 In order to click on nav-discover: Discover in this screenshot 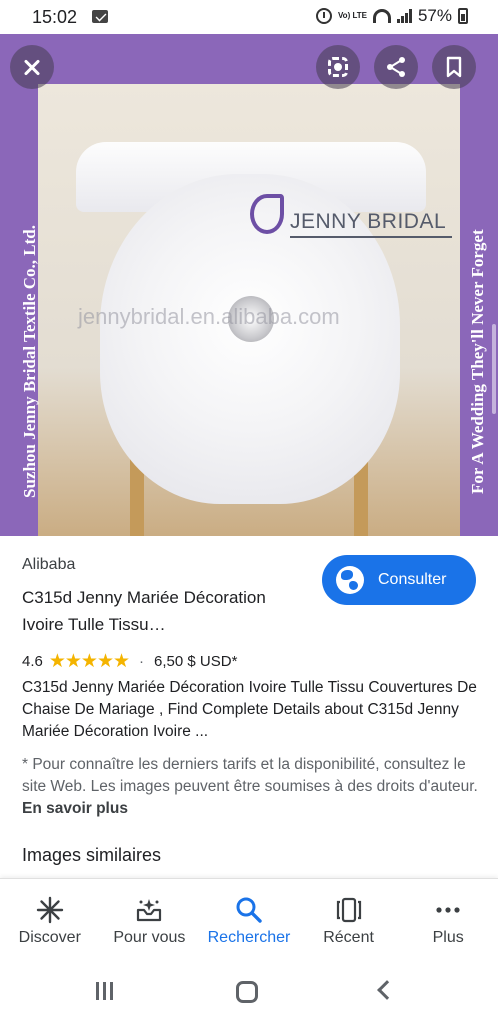, I will do `click(50, 918)`.